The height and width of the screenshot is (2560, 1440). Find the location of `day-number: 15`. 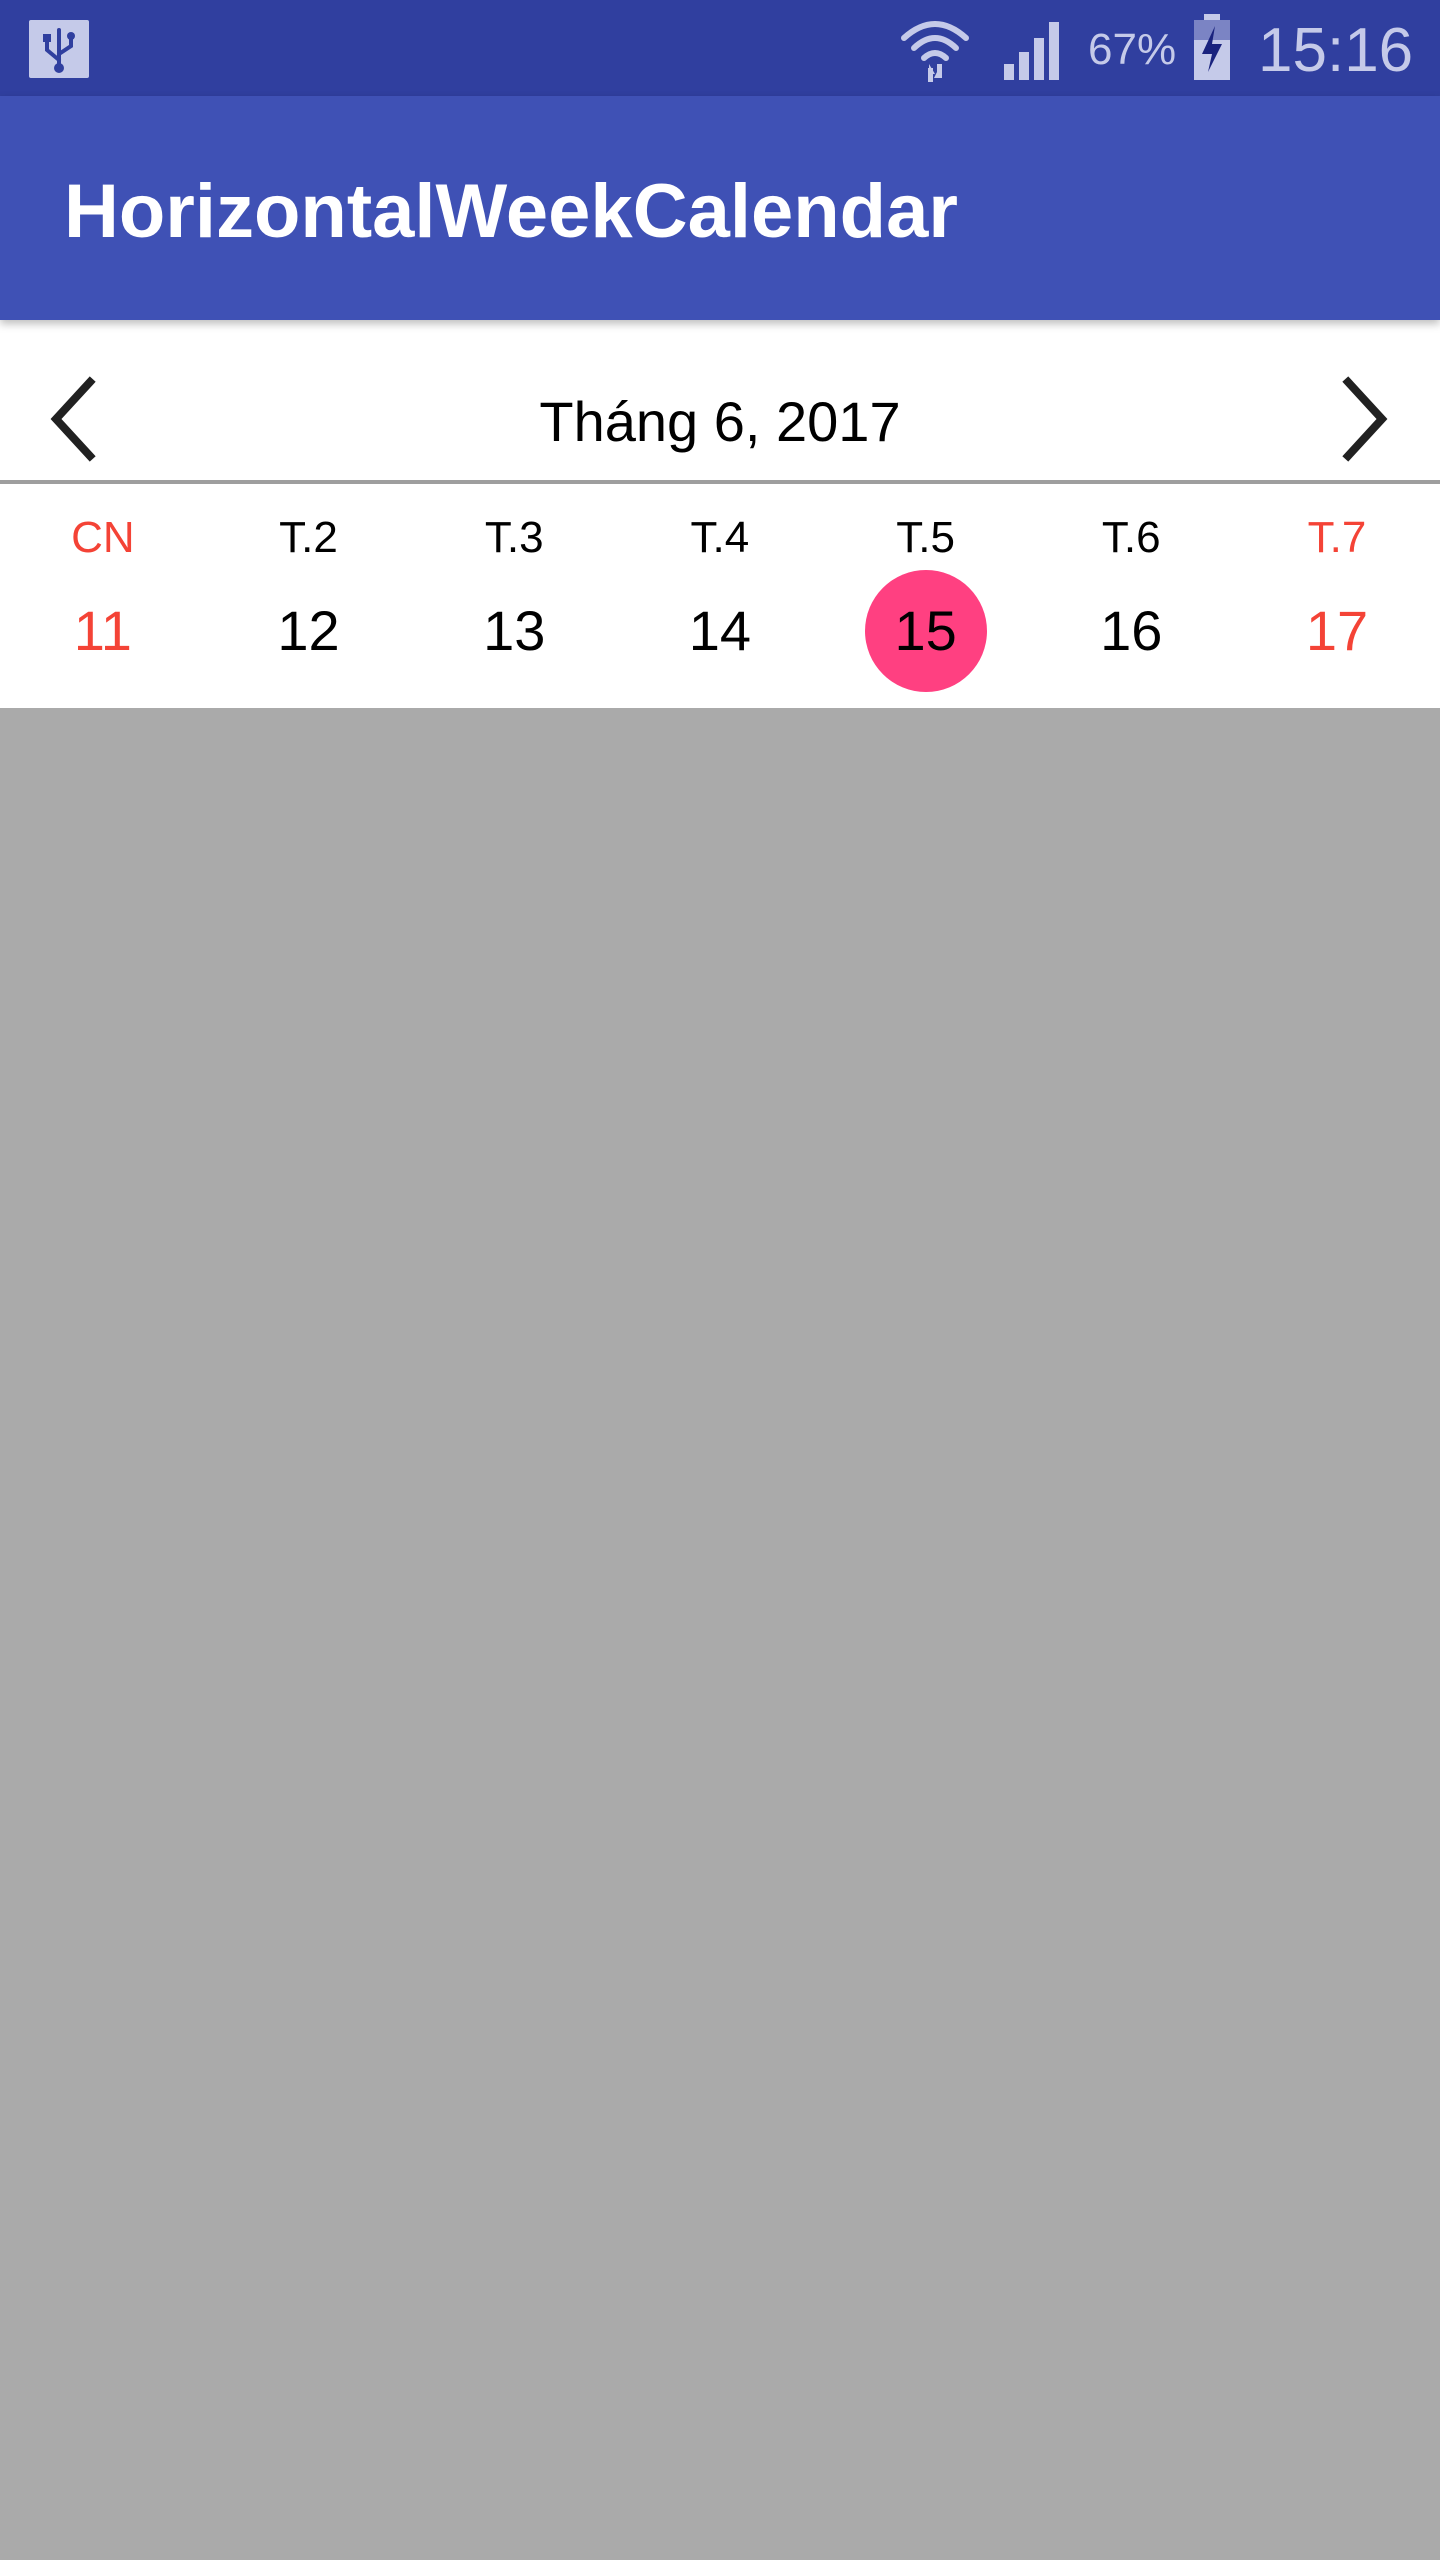

day-number: 15 is located at coordinates (925, 630).